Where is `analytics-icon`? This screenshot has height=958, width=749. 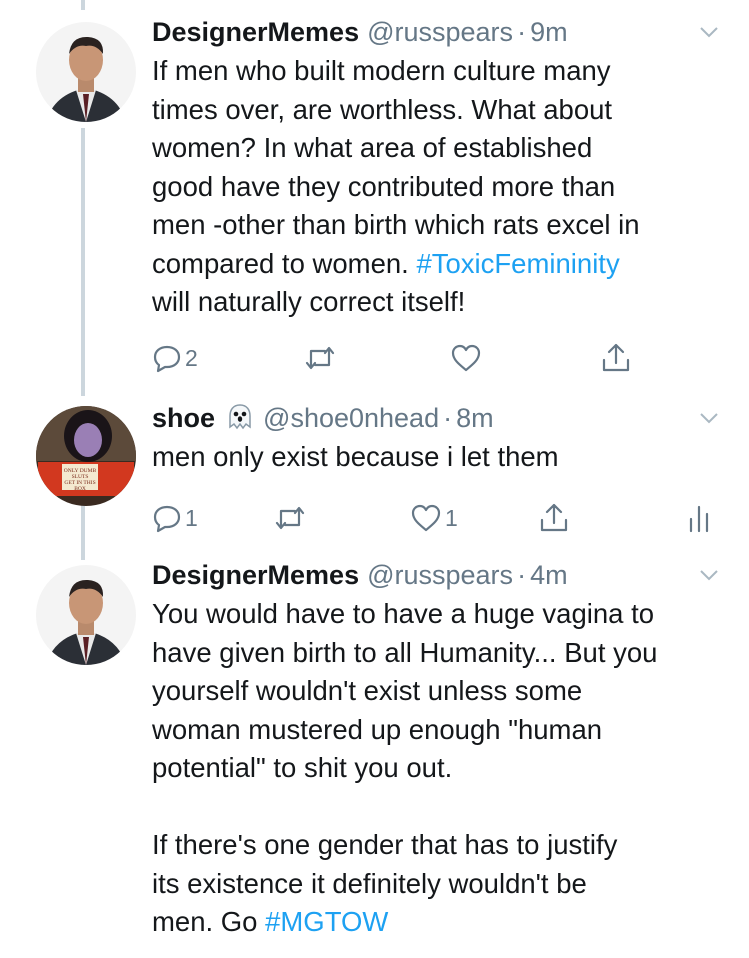 analytics-icon is located at coordinates (699, 519).